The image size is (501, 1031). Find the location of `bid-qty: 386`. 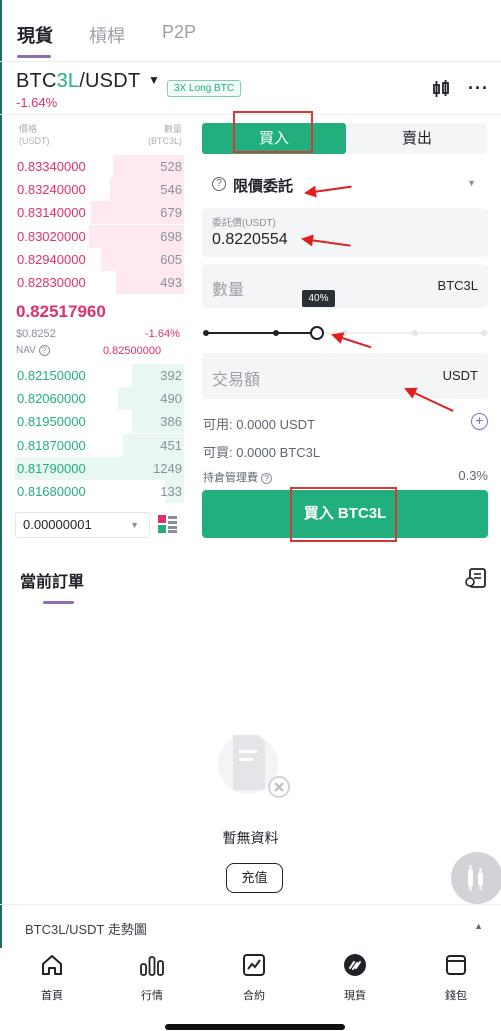

bid-qty: 386 is located at coordinates (171, 422).